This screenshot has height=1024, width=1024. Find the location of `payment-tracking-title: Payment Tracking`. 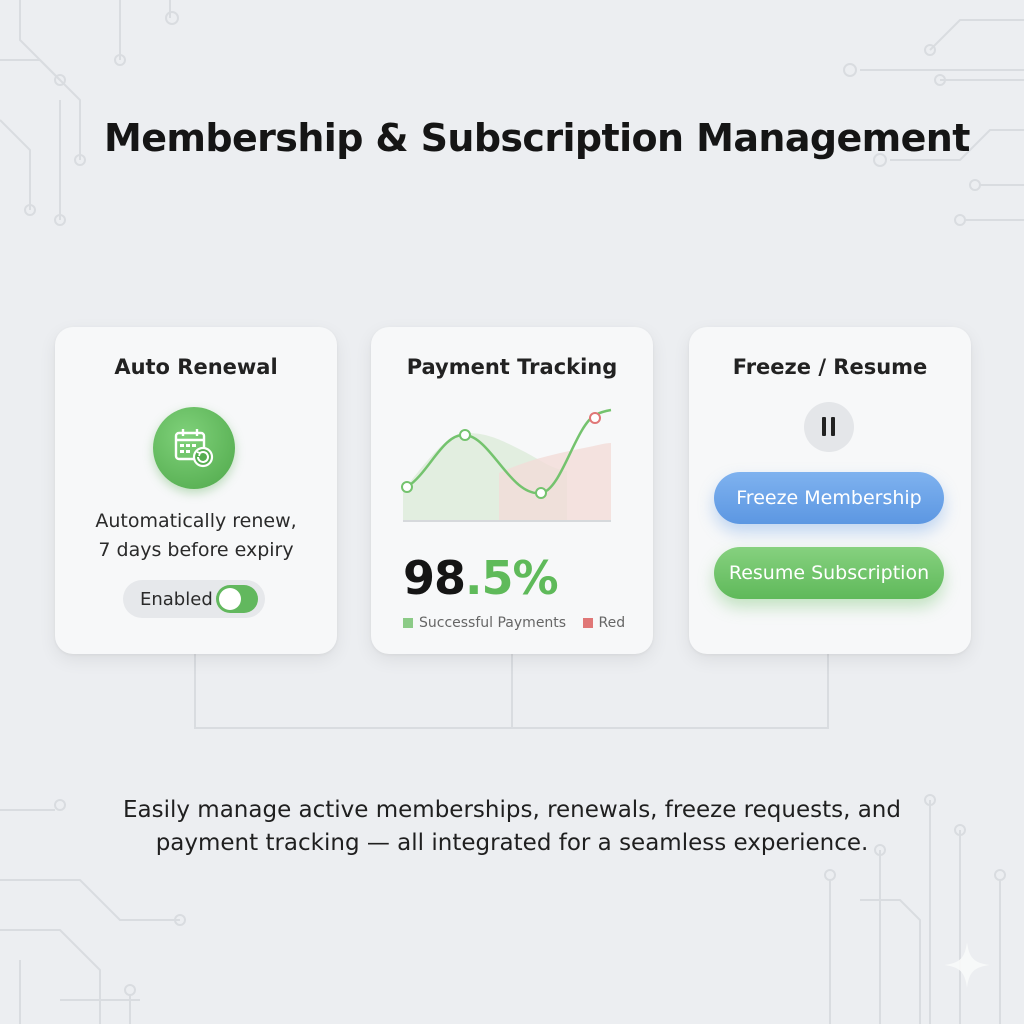

payment-tracking-title: Payment Tracking is located at coordinates (512, 367).